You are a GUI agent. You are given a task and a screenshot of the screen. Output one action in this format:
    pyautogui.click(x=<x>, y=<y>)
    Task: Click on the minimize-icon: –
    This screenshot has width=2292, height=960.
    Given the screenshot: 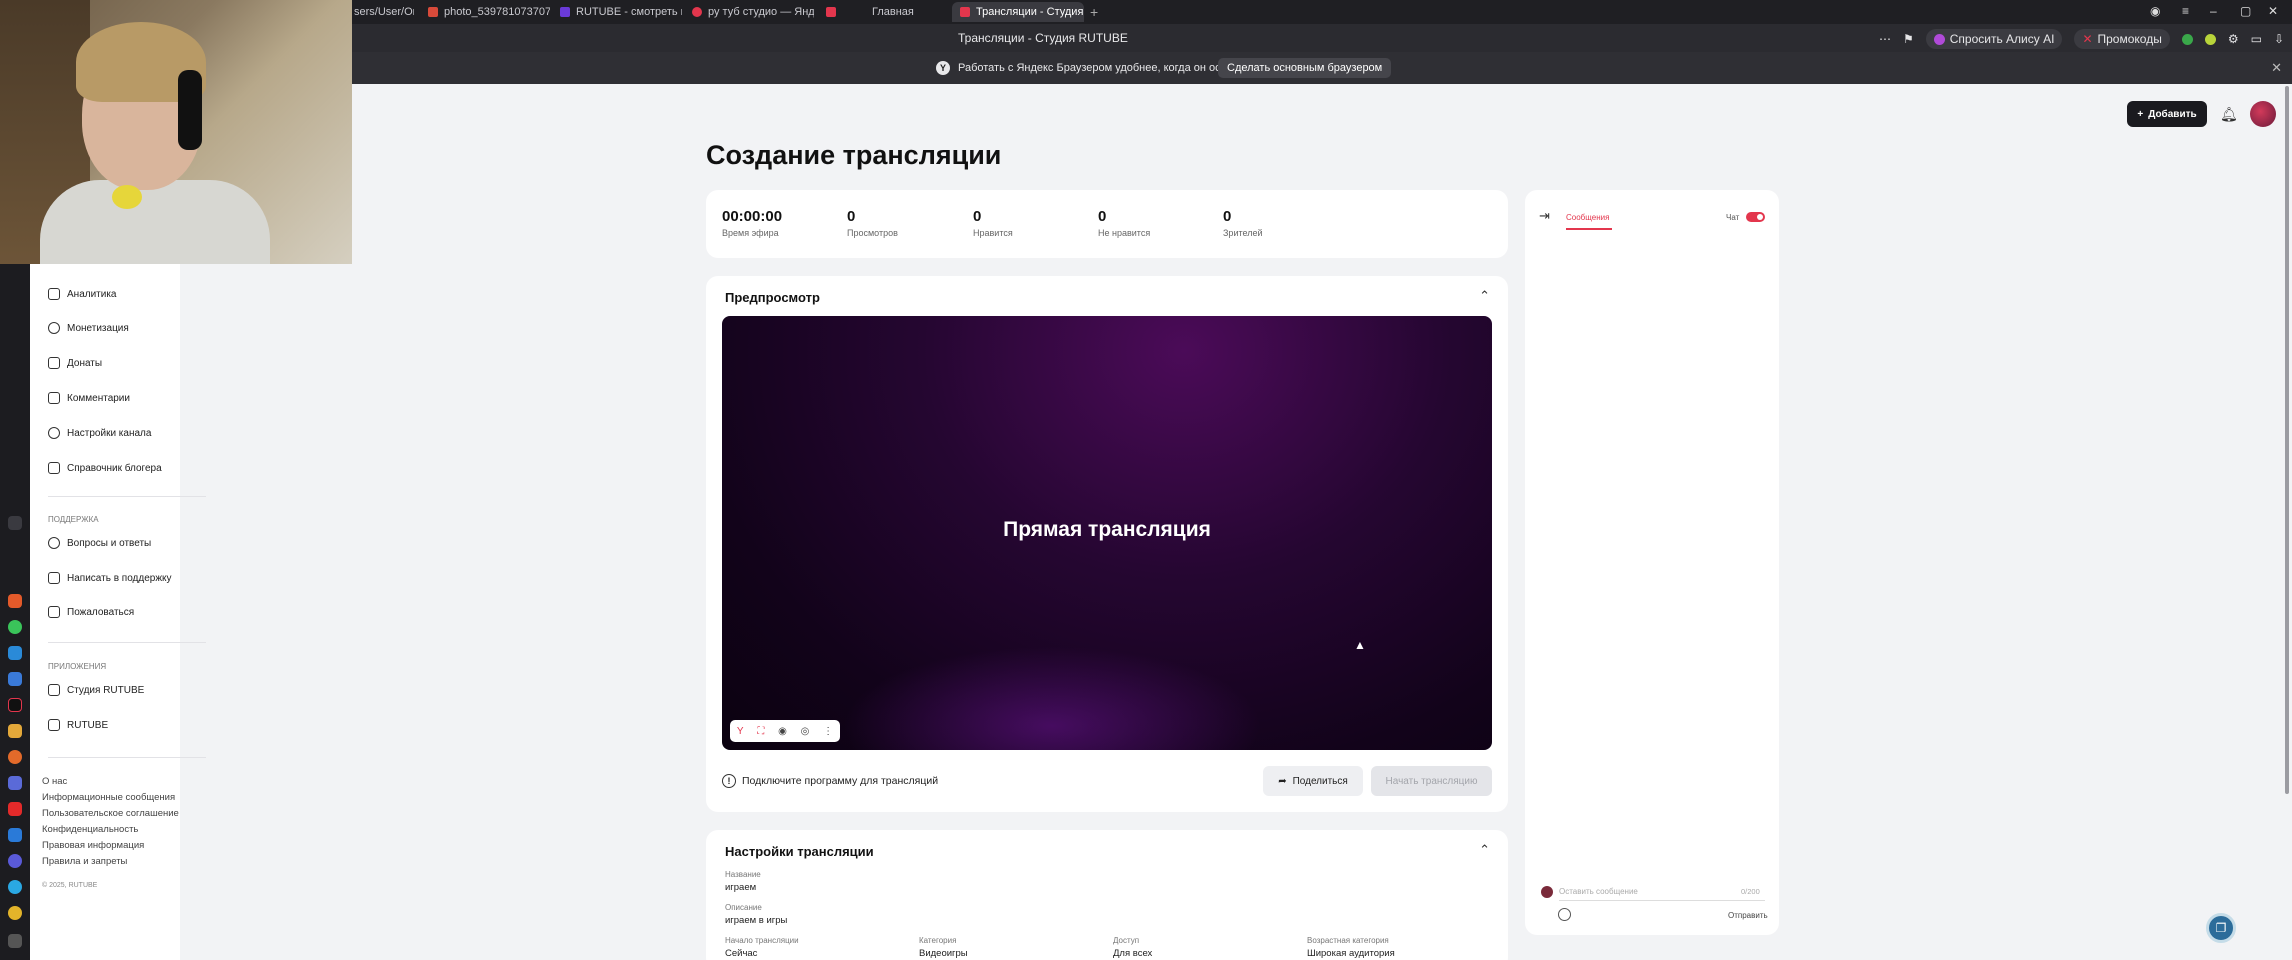 What is the action you would take?
    pyautogui.click(x=2213, y=11)
    